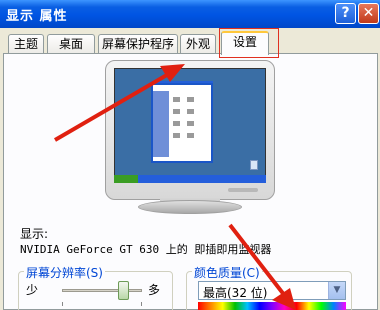  I want to click on tab-strip: 主题 桌面 屏幕保护程序 外观 设置, so click(190, 41).